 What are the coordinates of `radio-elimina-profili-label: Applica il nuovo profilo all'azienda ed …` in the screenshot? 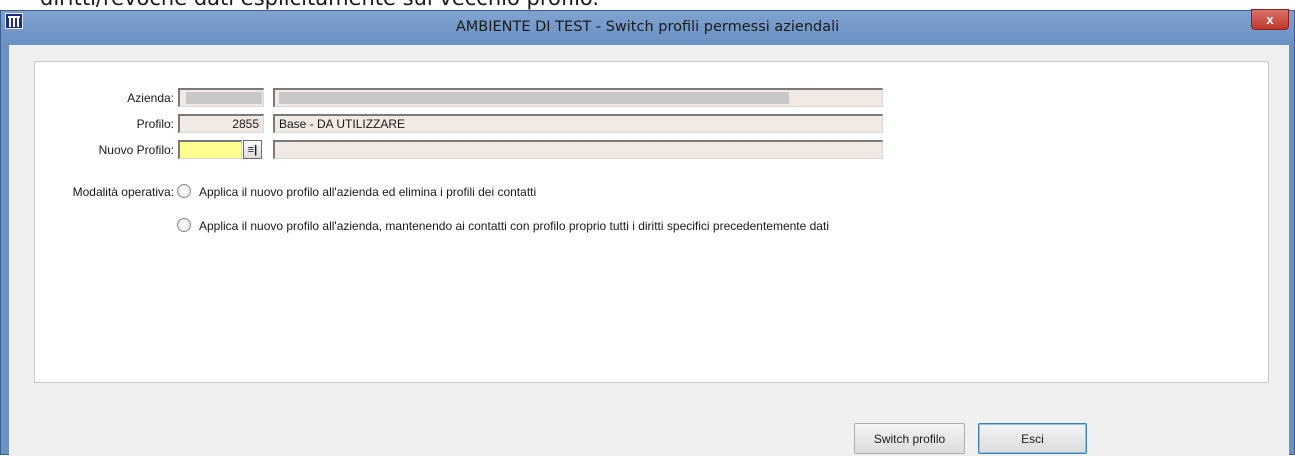 It's located at (367, 192).